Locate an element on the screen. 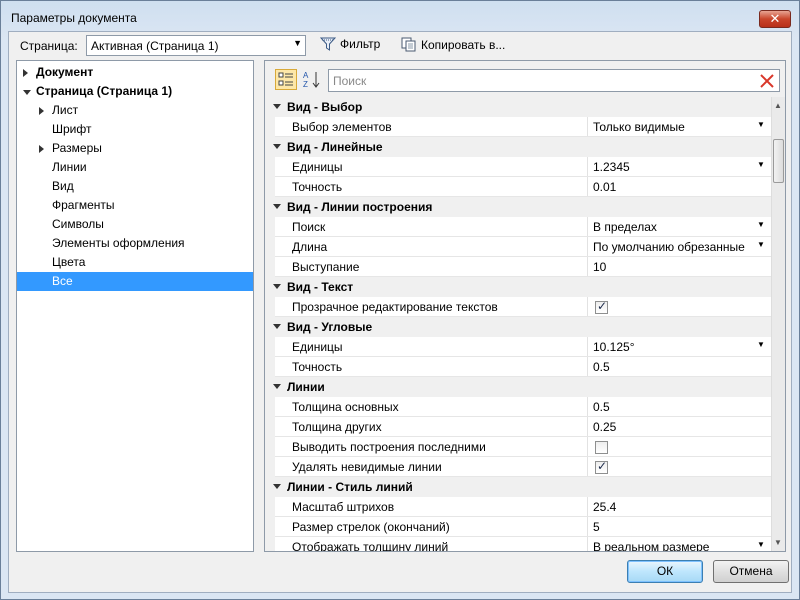  vertical-scrollbar: ▲ ▼ is located at coordinates (778, 324).